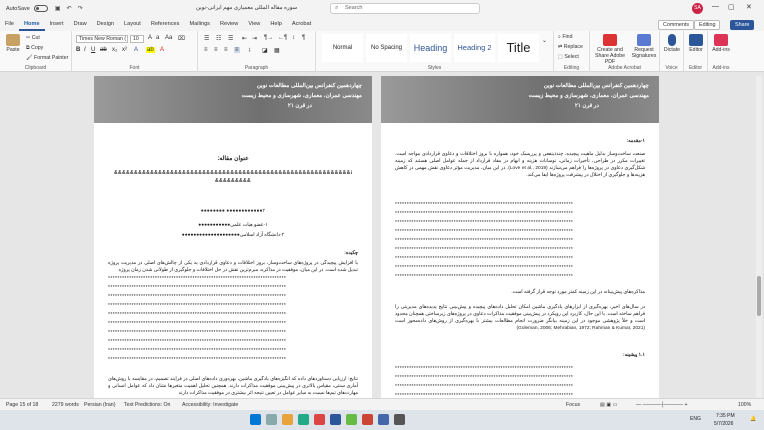  What do you see at coordinates (93, 50) in the screenshot?
I see `underline-icon: U` at bounding box center [93, 50].